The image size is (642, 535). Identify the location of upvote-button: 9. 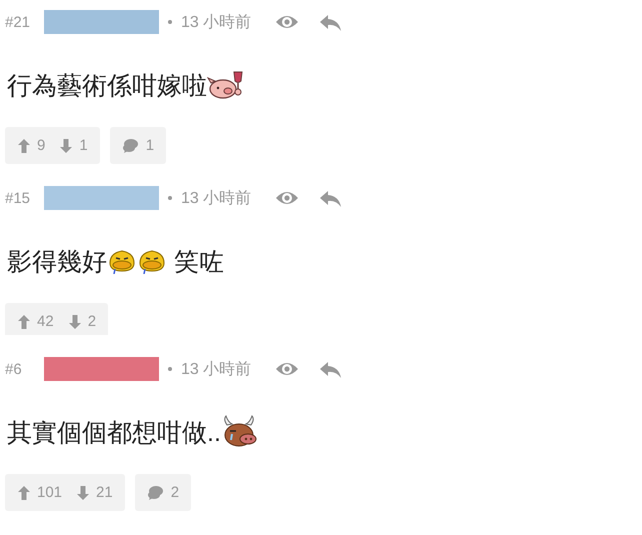
(31, 145).